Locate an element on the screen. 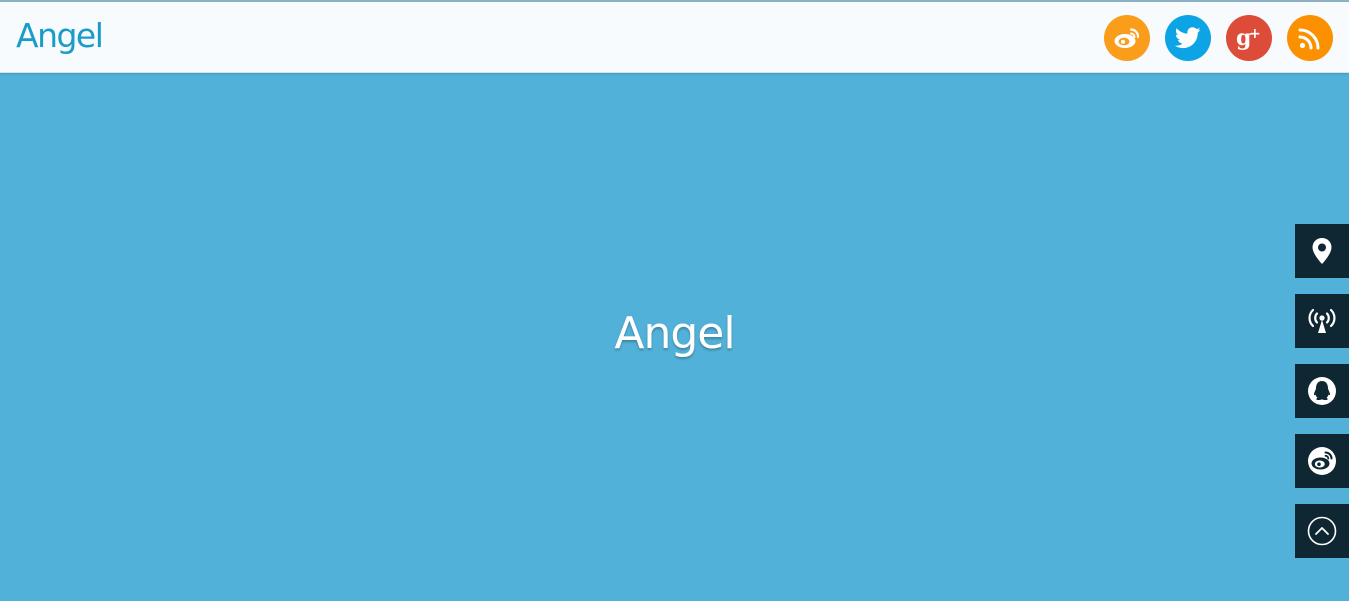  twitter-button is located at coordinates (1188, 38).